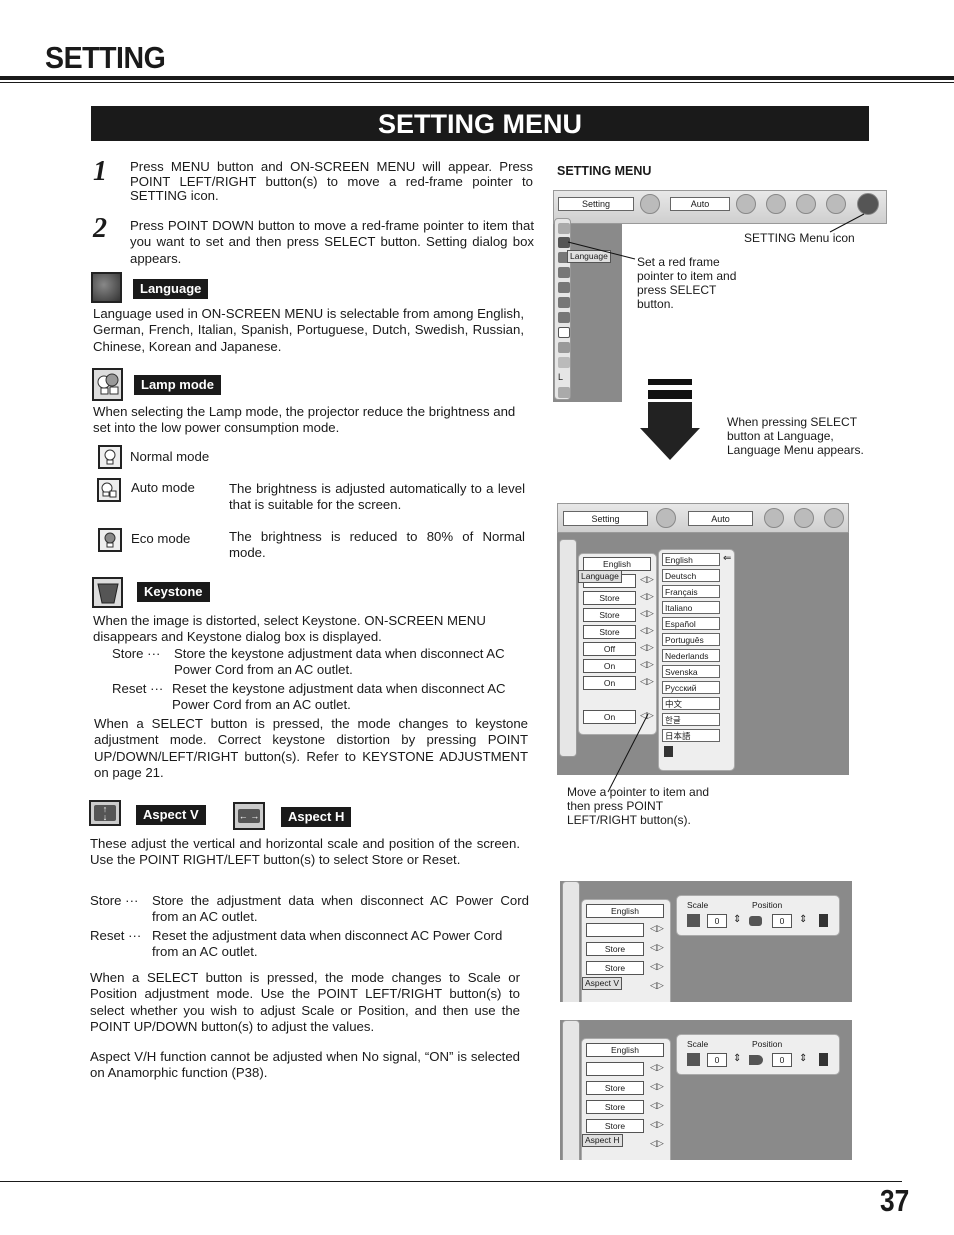 This screenshot has width=954, height=1235. What do you see at coordinates (249, 816) in the screenshot?
I see `aspect-h-icon: ← →` at bounding box center [249, 816].